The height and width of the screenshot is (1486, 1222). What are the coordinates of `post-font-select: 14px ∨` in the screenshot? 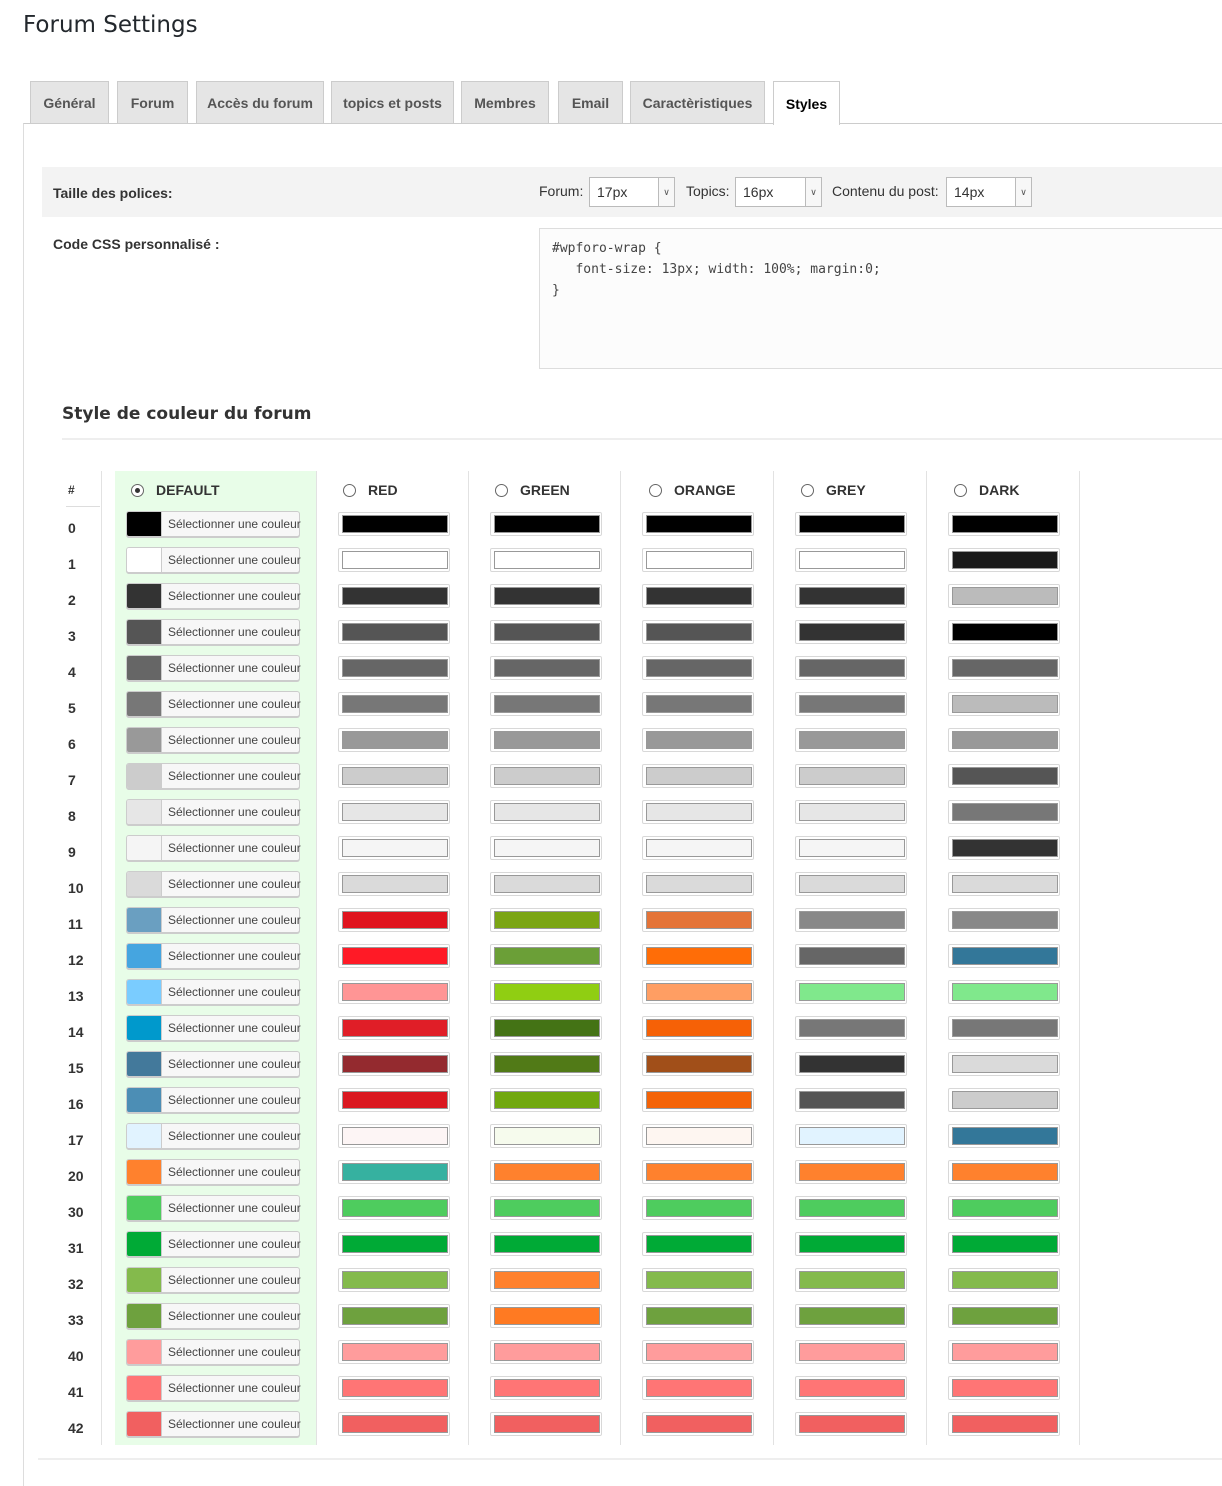 It's located at (989, 192).